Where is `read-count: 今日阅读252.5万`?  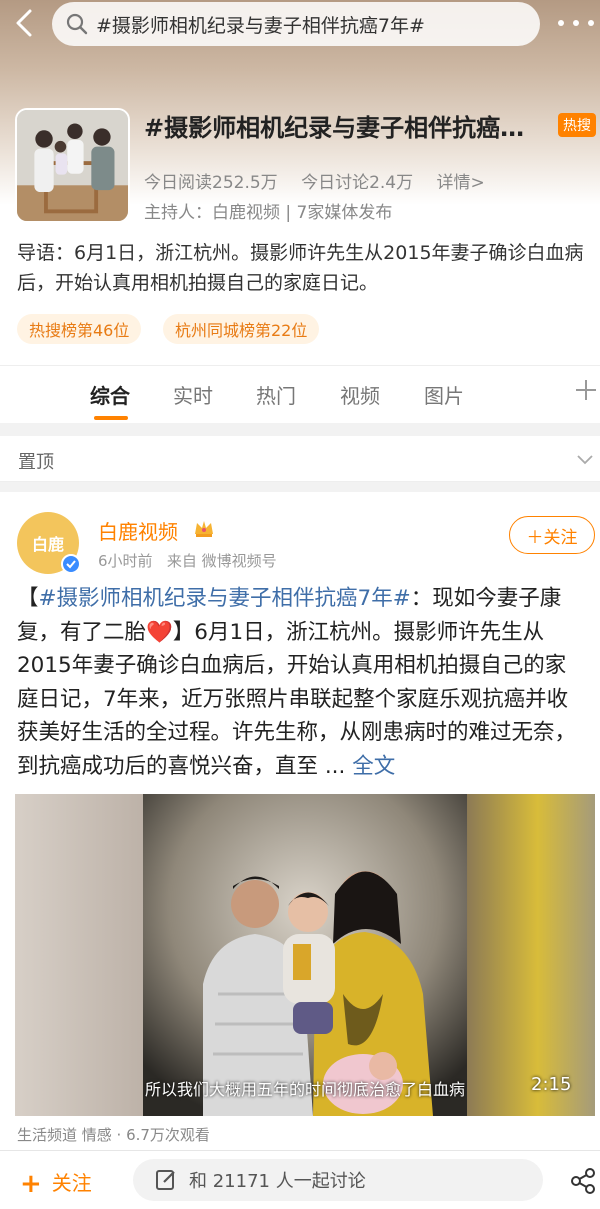 read-count: 今日阅读252.5万 is located at coordinates (211, 183).